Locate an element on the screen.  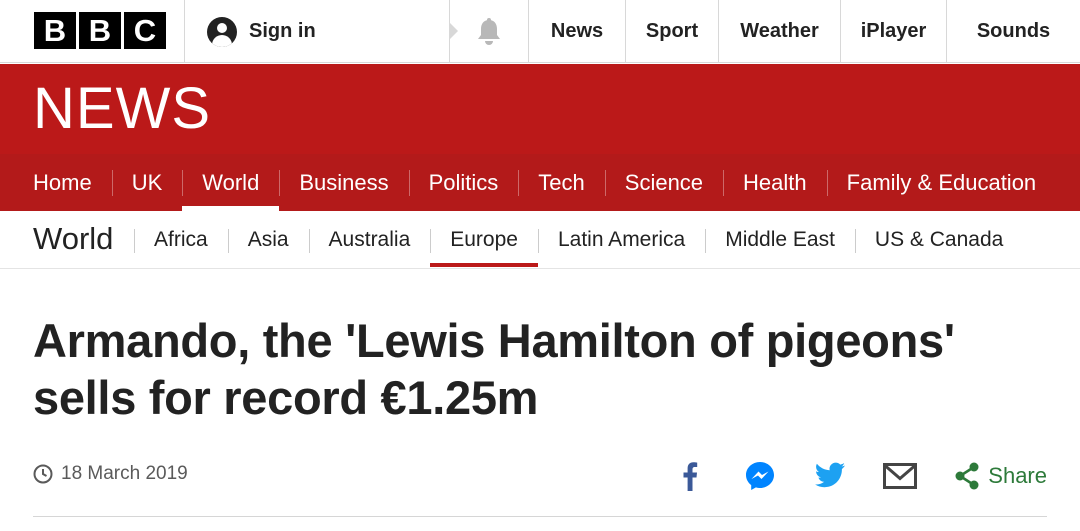
share-facebook-button is located at coordinates (690, 476).